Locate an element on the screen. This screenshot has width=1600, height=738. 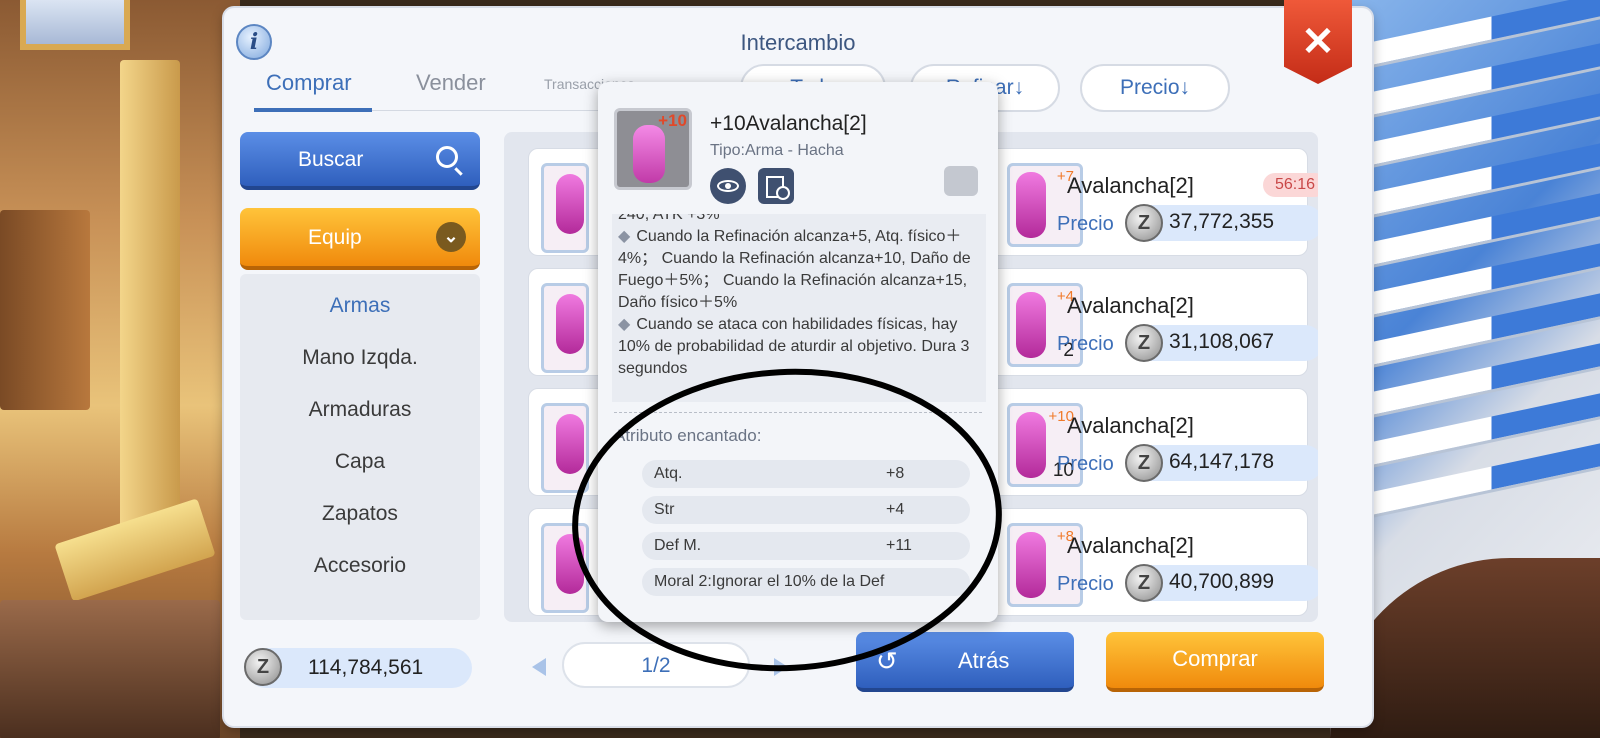
tooltip-item-name: +10Avalancha[2] is located at coordinates (788, 123).